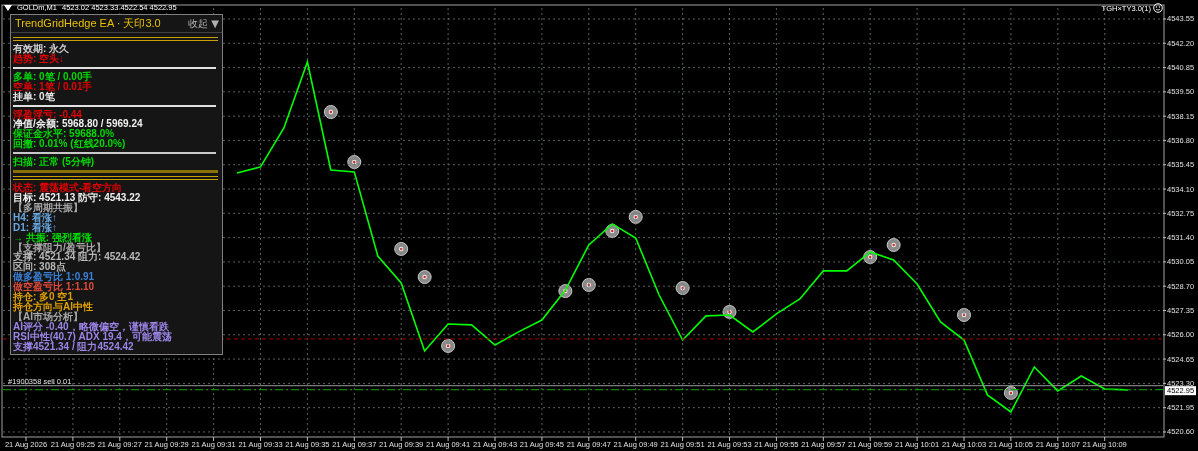  Describe the element at coordinates (77, 197) in the screenshot. I see `panel-text: 目标: 4521.13 防守: 4543.22` at that location.